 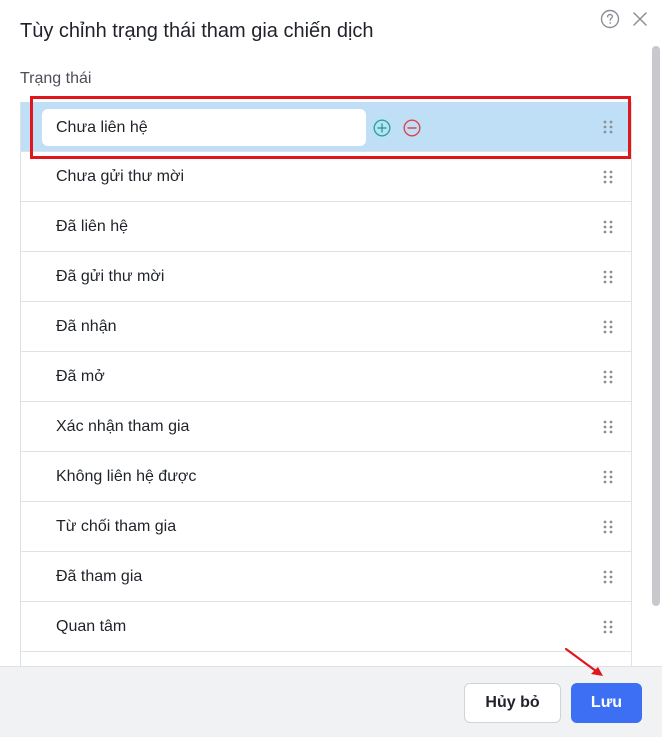 What do you see at coordinates (606, 703) in the screenshot?
I see `save-button: Lưu` at bounding box center [606, 703].